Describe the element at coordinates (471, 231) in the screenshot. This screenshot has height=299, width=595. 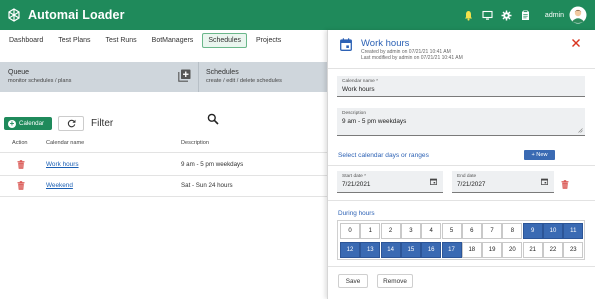
I see `hour-toggle-6: 6` at that location.